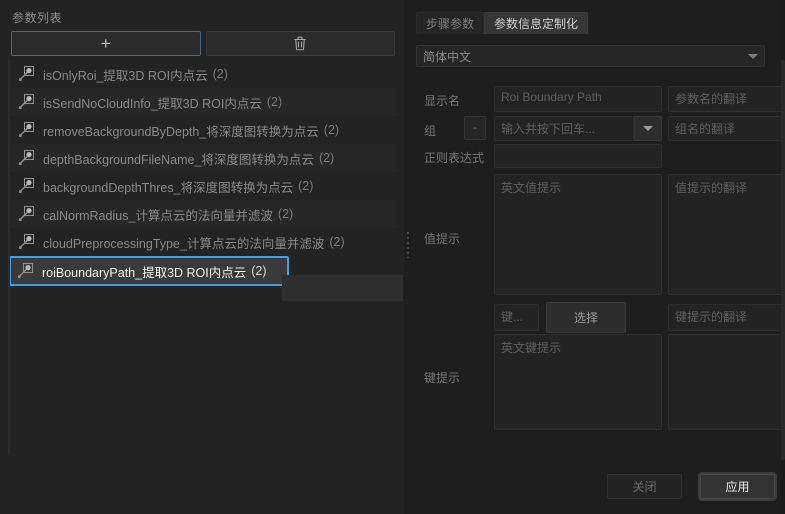 This screenshot has height=514, width=785. What do you see at coordinates (578, 382) in the screenshot?
I see `key-hint-en-textarea: 英文键提示` at bounding box center [578, 382].